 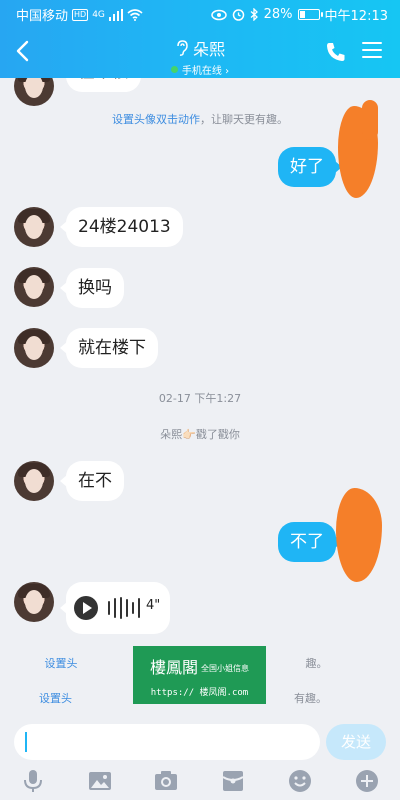 I want to click on send-button: 发送, so click(x=356, y=742).